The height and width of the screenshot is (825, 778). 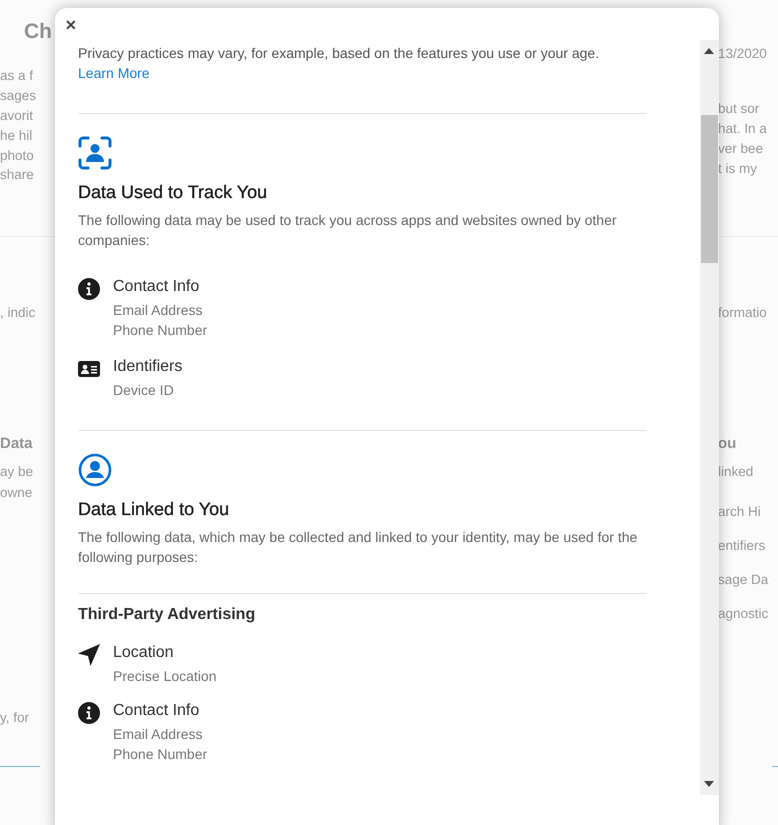 What do you see at coordinates (727, 443) in the screenshot?
I see `background-heading: ou` at bounding box center [727, 443].